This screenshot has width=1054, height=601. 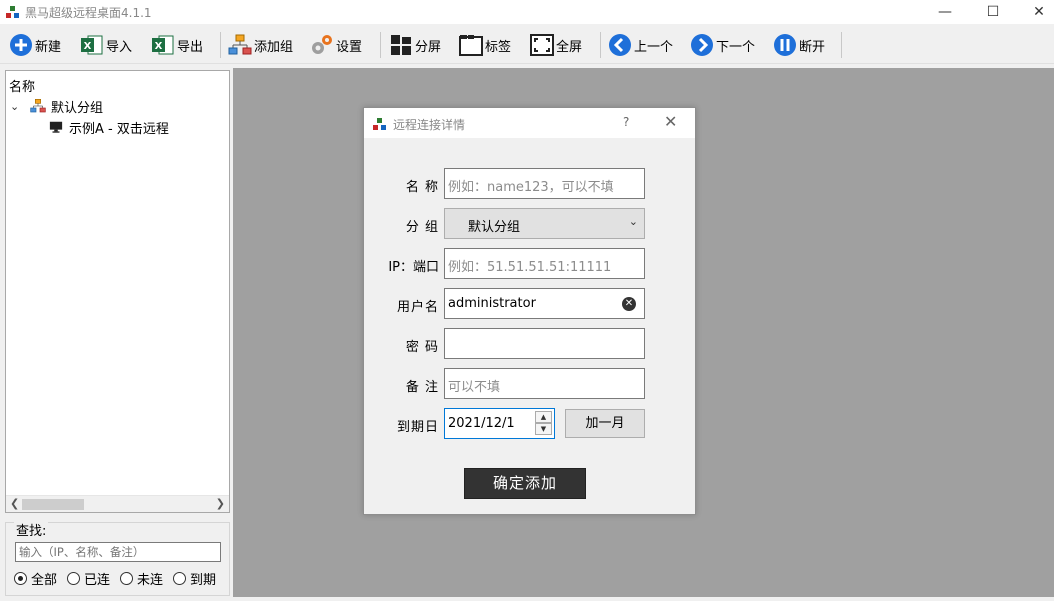 I want to click on scroll-thumb, so click(x=53, y=504).